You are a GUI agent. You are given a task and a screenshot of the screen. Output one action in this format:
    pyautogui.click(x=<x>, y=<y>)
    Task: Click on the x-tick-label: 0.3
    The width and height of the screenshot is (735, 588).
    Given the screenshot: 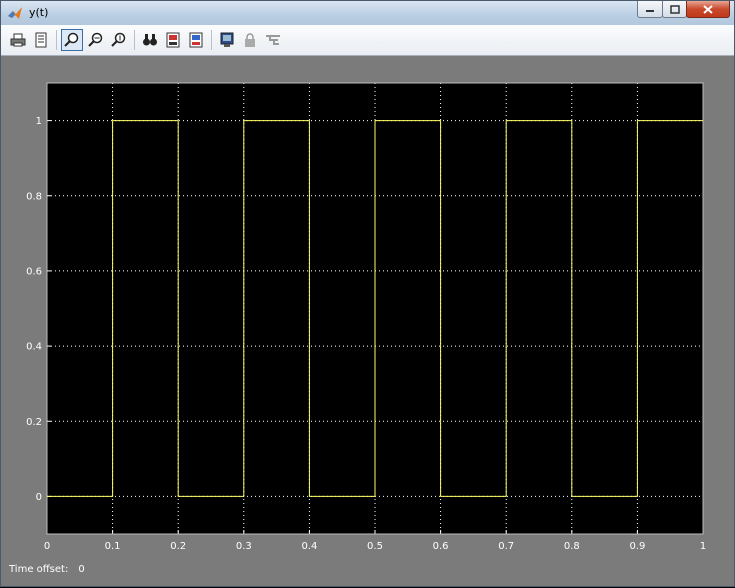 What is the action you would take?
    pyautogui.click(x=244, y=546)
    